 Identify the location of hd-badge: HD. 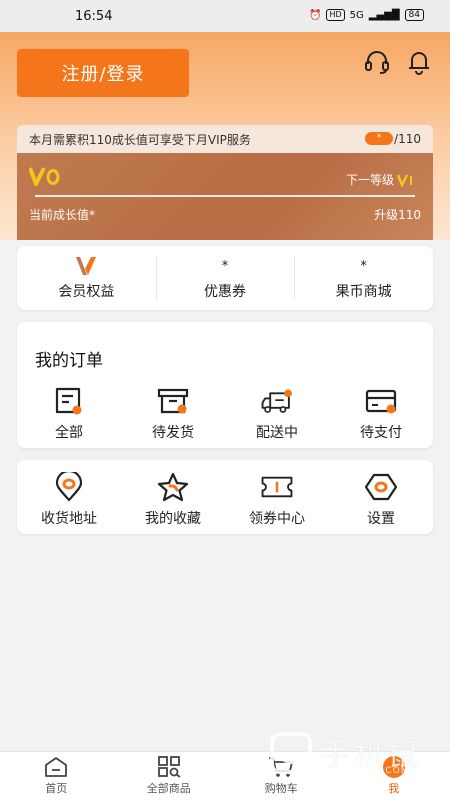
(335, 15).